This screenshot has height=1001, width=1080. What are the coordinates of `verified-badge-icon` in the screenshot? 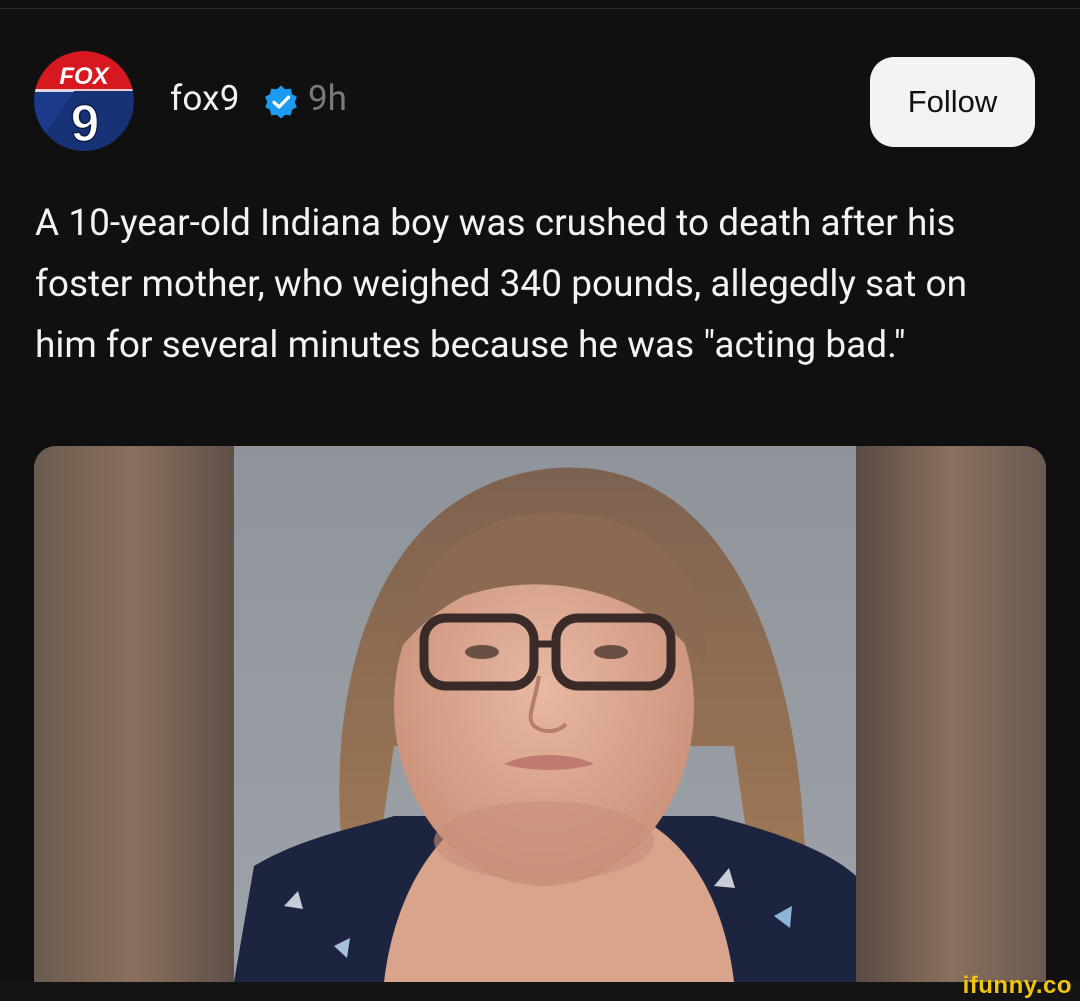 It's located at (281, 102).